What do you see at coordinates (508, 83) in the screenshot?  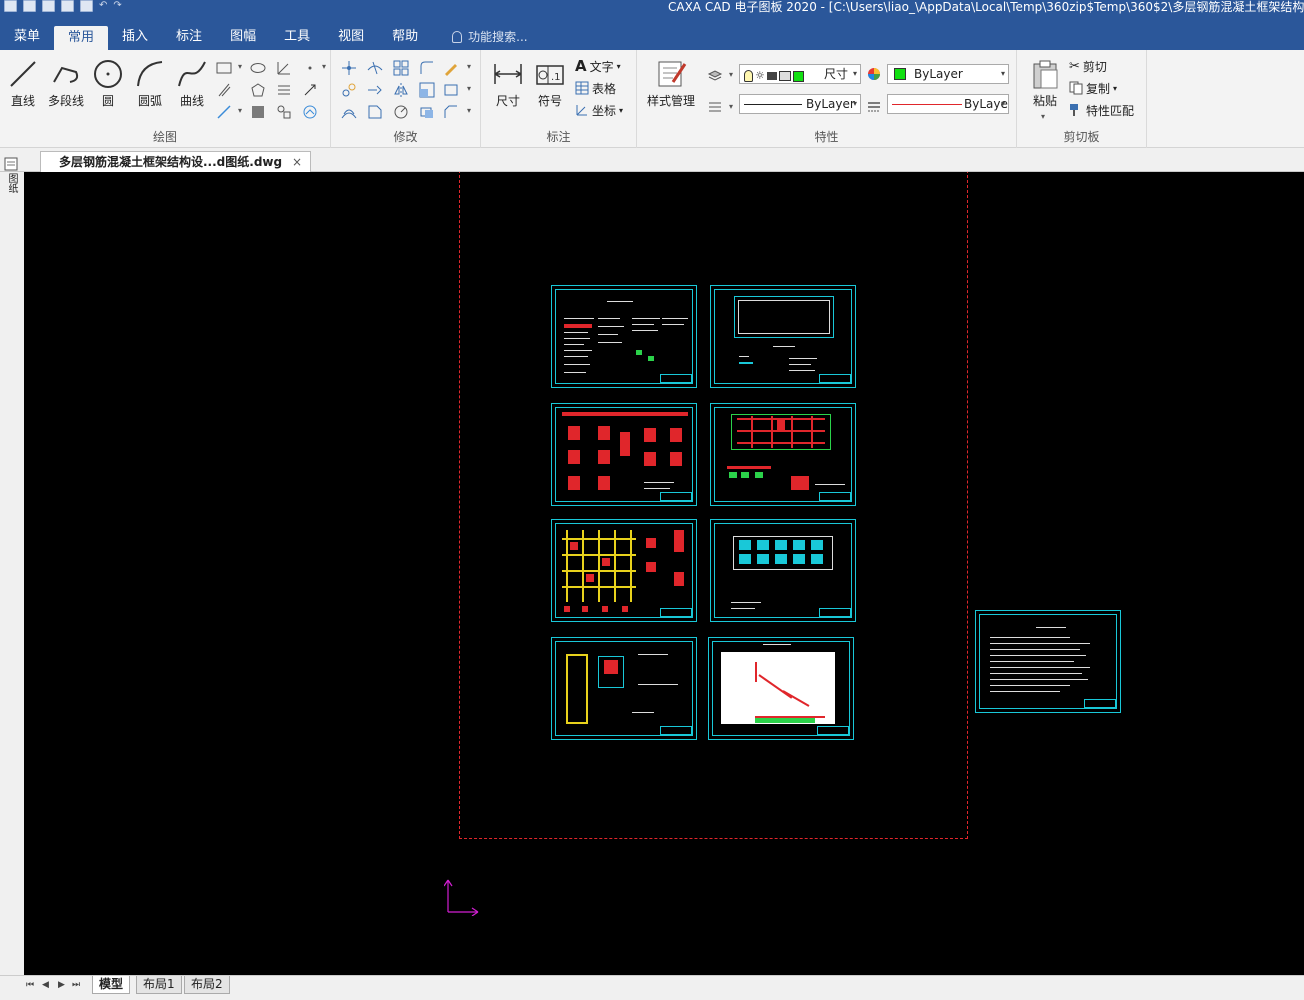 I see `dimension-button: 尺寸` at bounding box center [508, 83].